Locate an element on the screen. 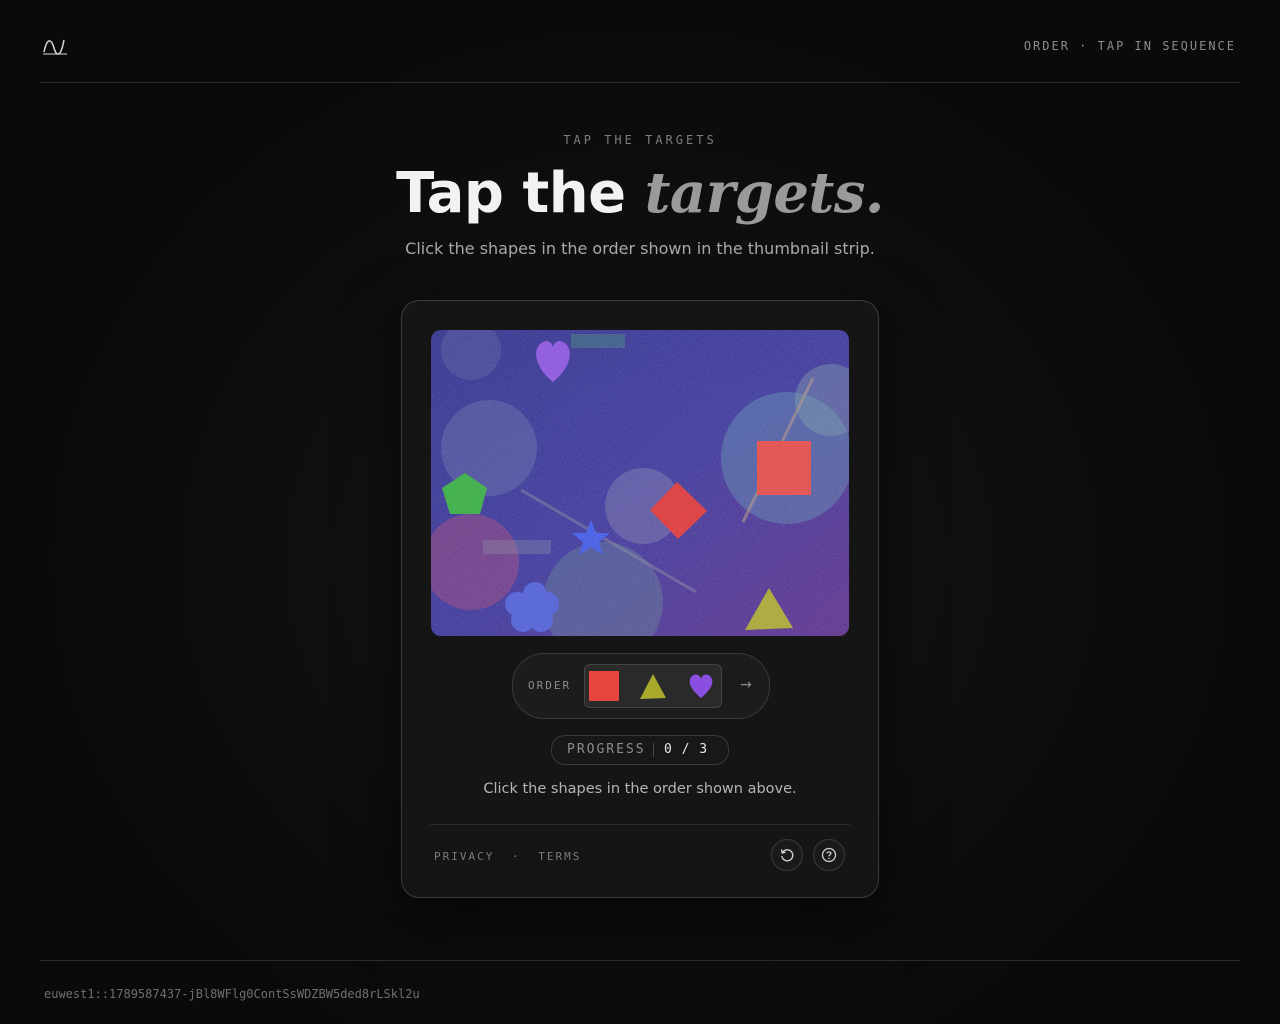 The width and height of the screenshot is (1280, 1024). refresh-icon is located at coordinates (787, 855).